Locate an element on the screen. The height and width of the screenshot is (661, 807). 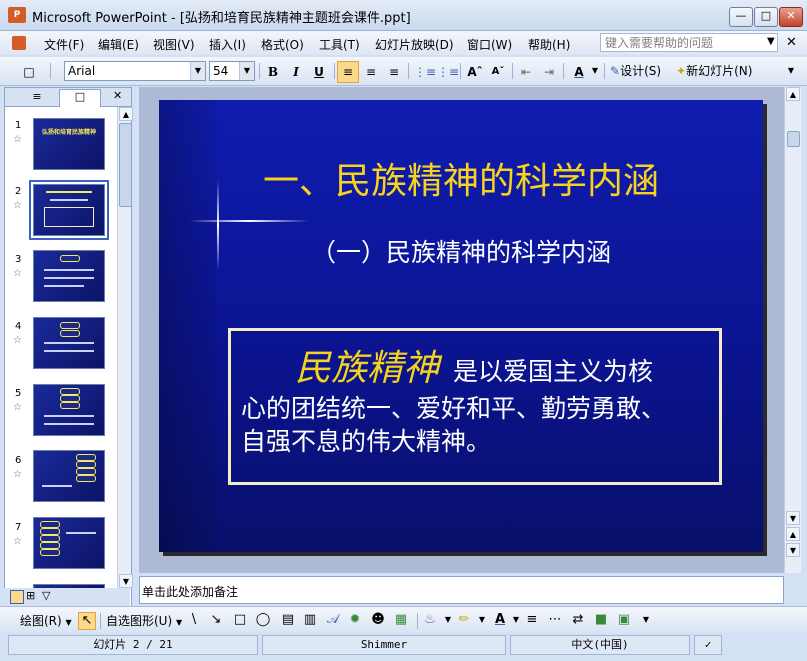
help-dropdown-icon: ▼ is located at coordinates (771, 41).